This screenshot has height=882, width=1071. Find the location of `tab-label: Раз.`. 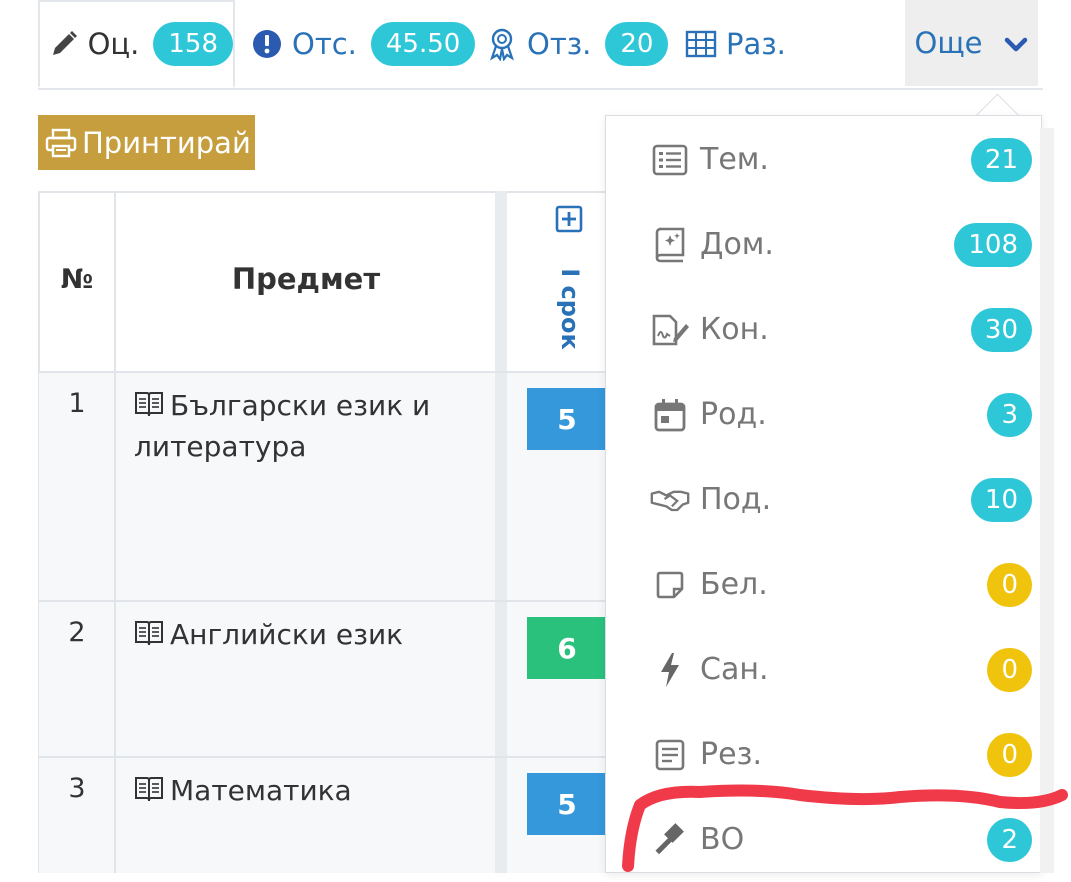

tab-label: Раз. is located at coordinates (756, 44).